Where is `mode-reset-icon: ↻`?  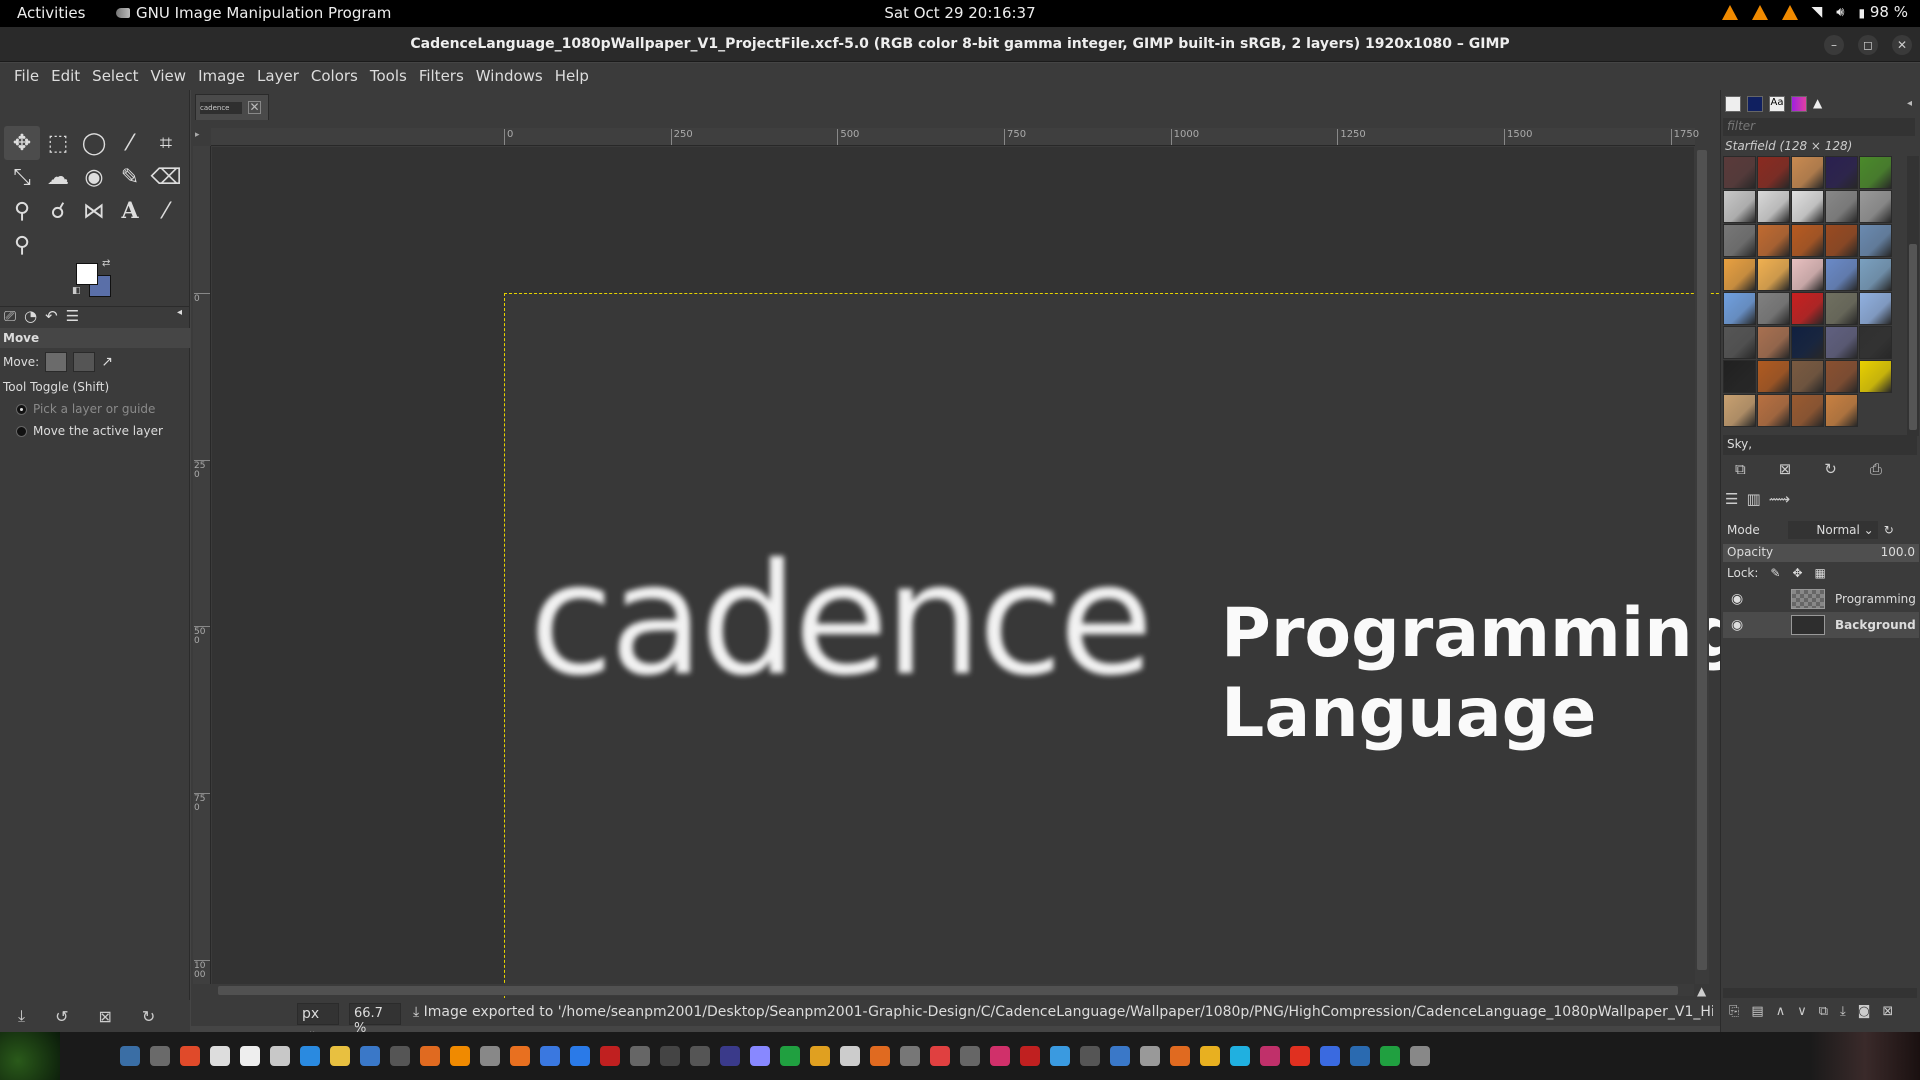
mode-reset-icon: ↻ is located at coordinates (1889, 530).